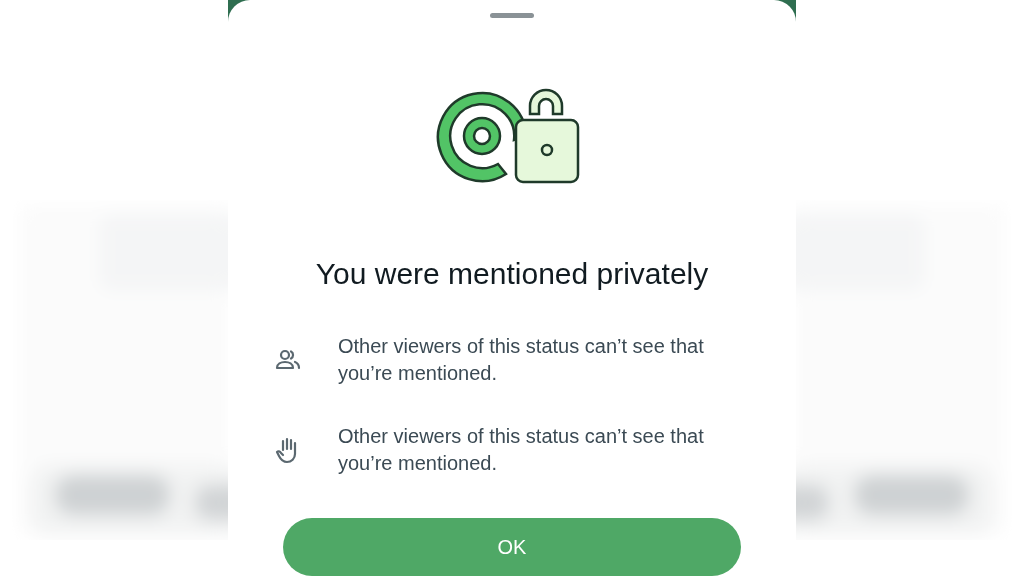 The image size is (1024, 576). I want to click on drag-handle, so click(512, 15).